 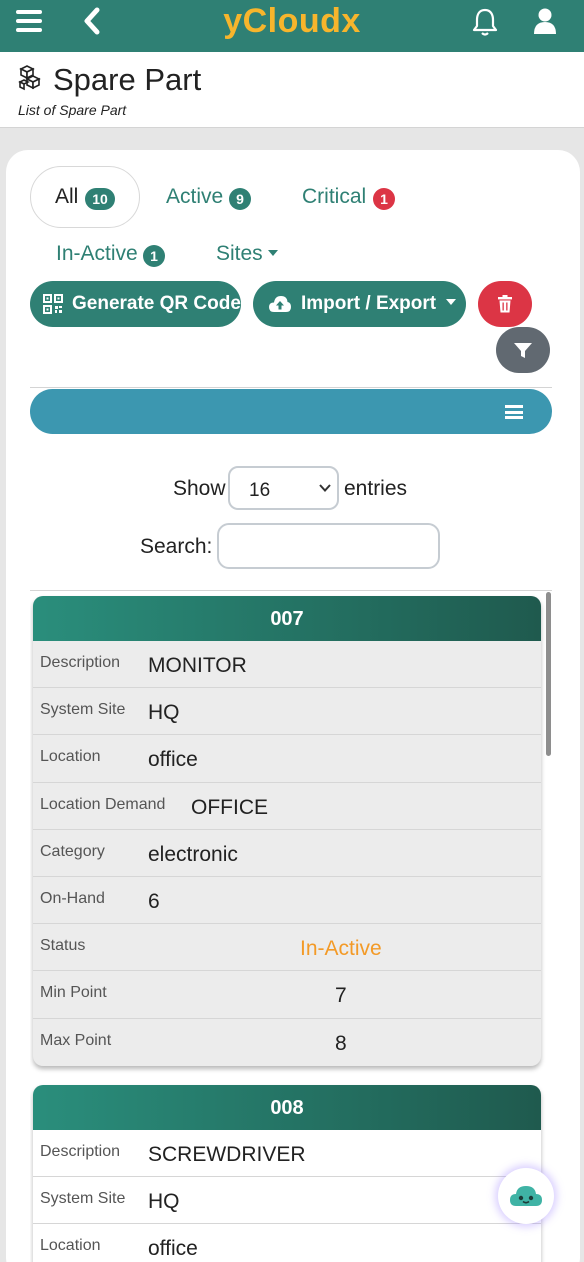 I want to click on tab-all-label: All, so click(x=67, y=196).